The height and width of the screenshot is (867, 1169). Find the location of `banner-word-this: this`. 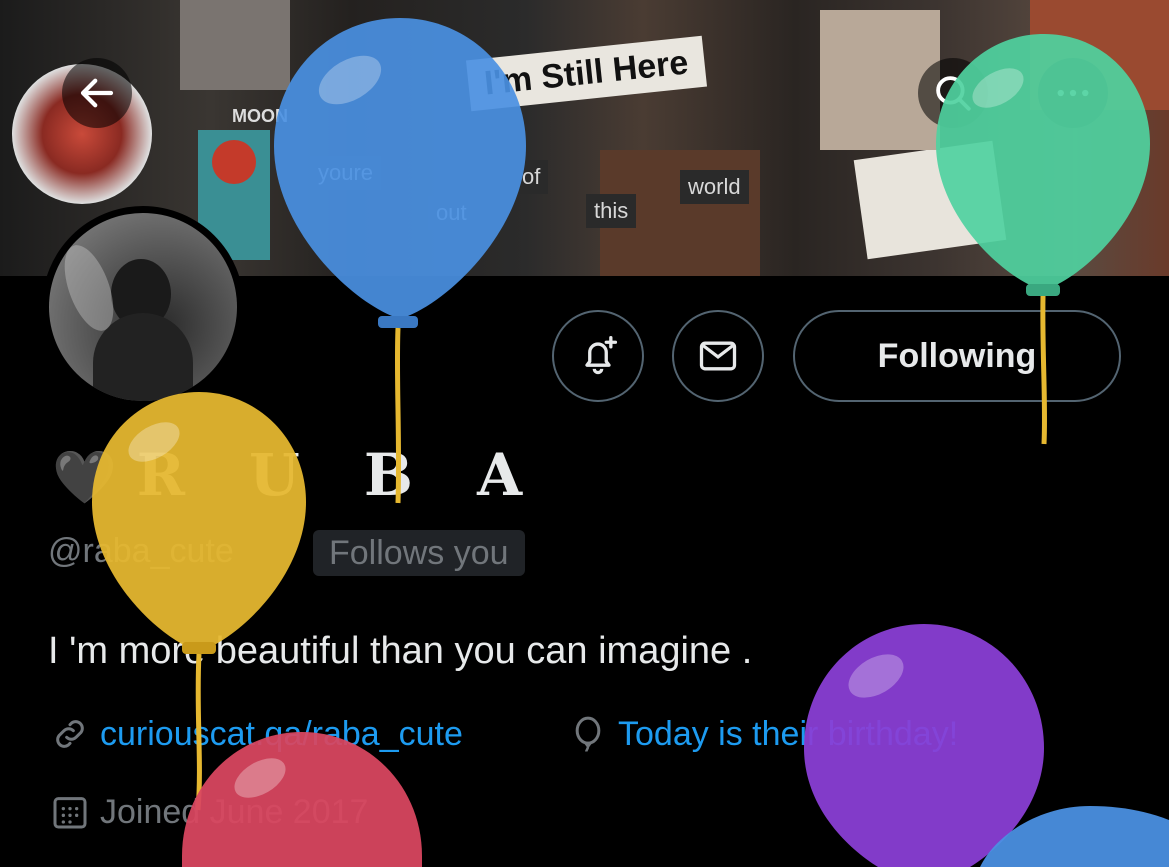

banner-word-this: this is located at coordinates (611, 211).